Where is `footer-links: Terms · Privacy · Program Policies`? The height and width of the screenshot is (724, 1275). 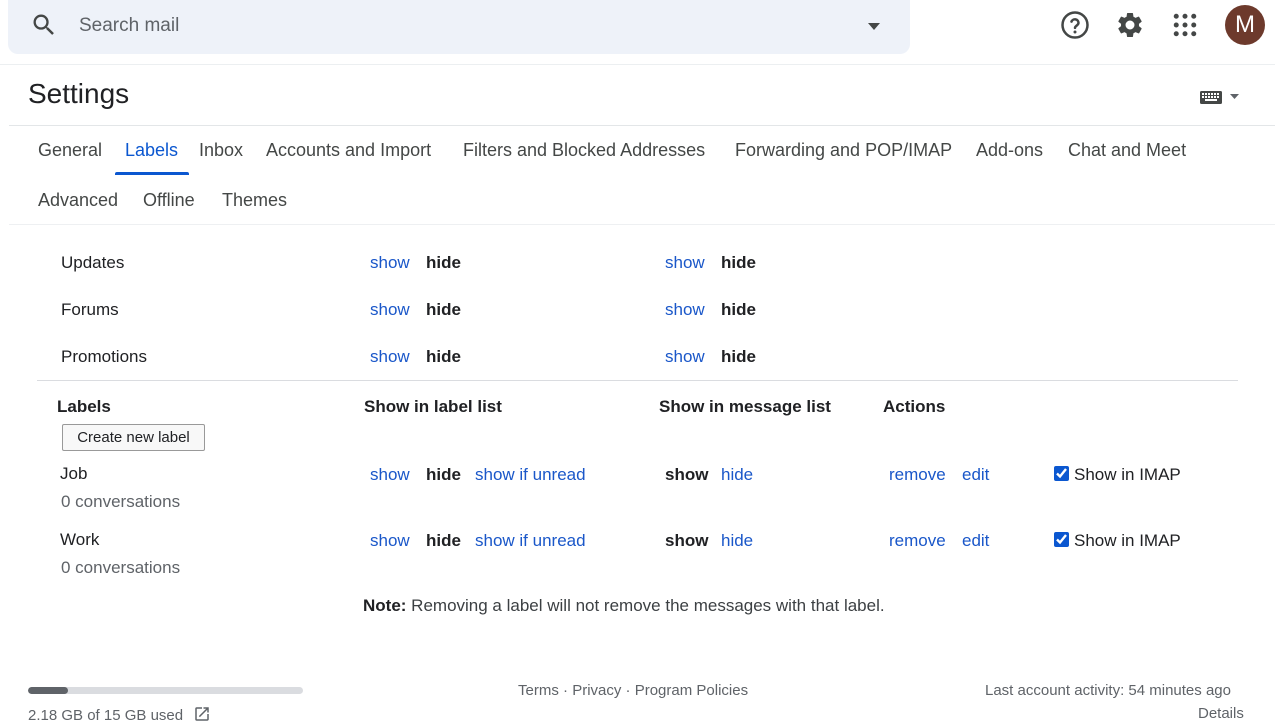 footer-links: Terms · Privacy · Program Policies is located at coordinates (633, 690).